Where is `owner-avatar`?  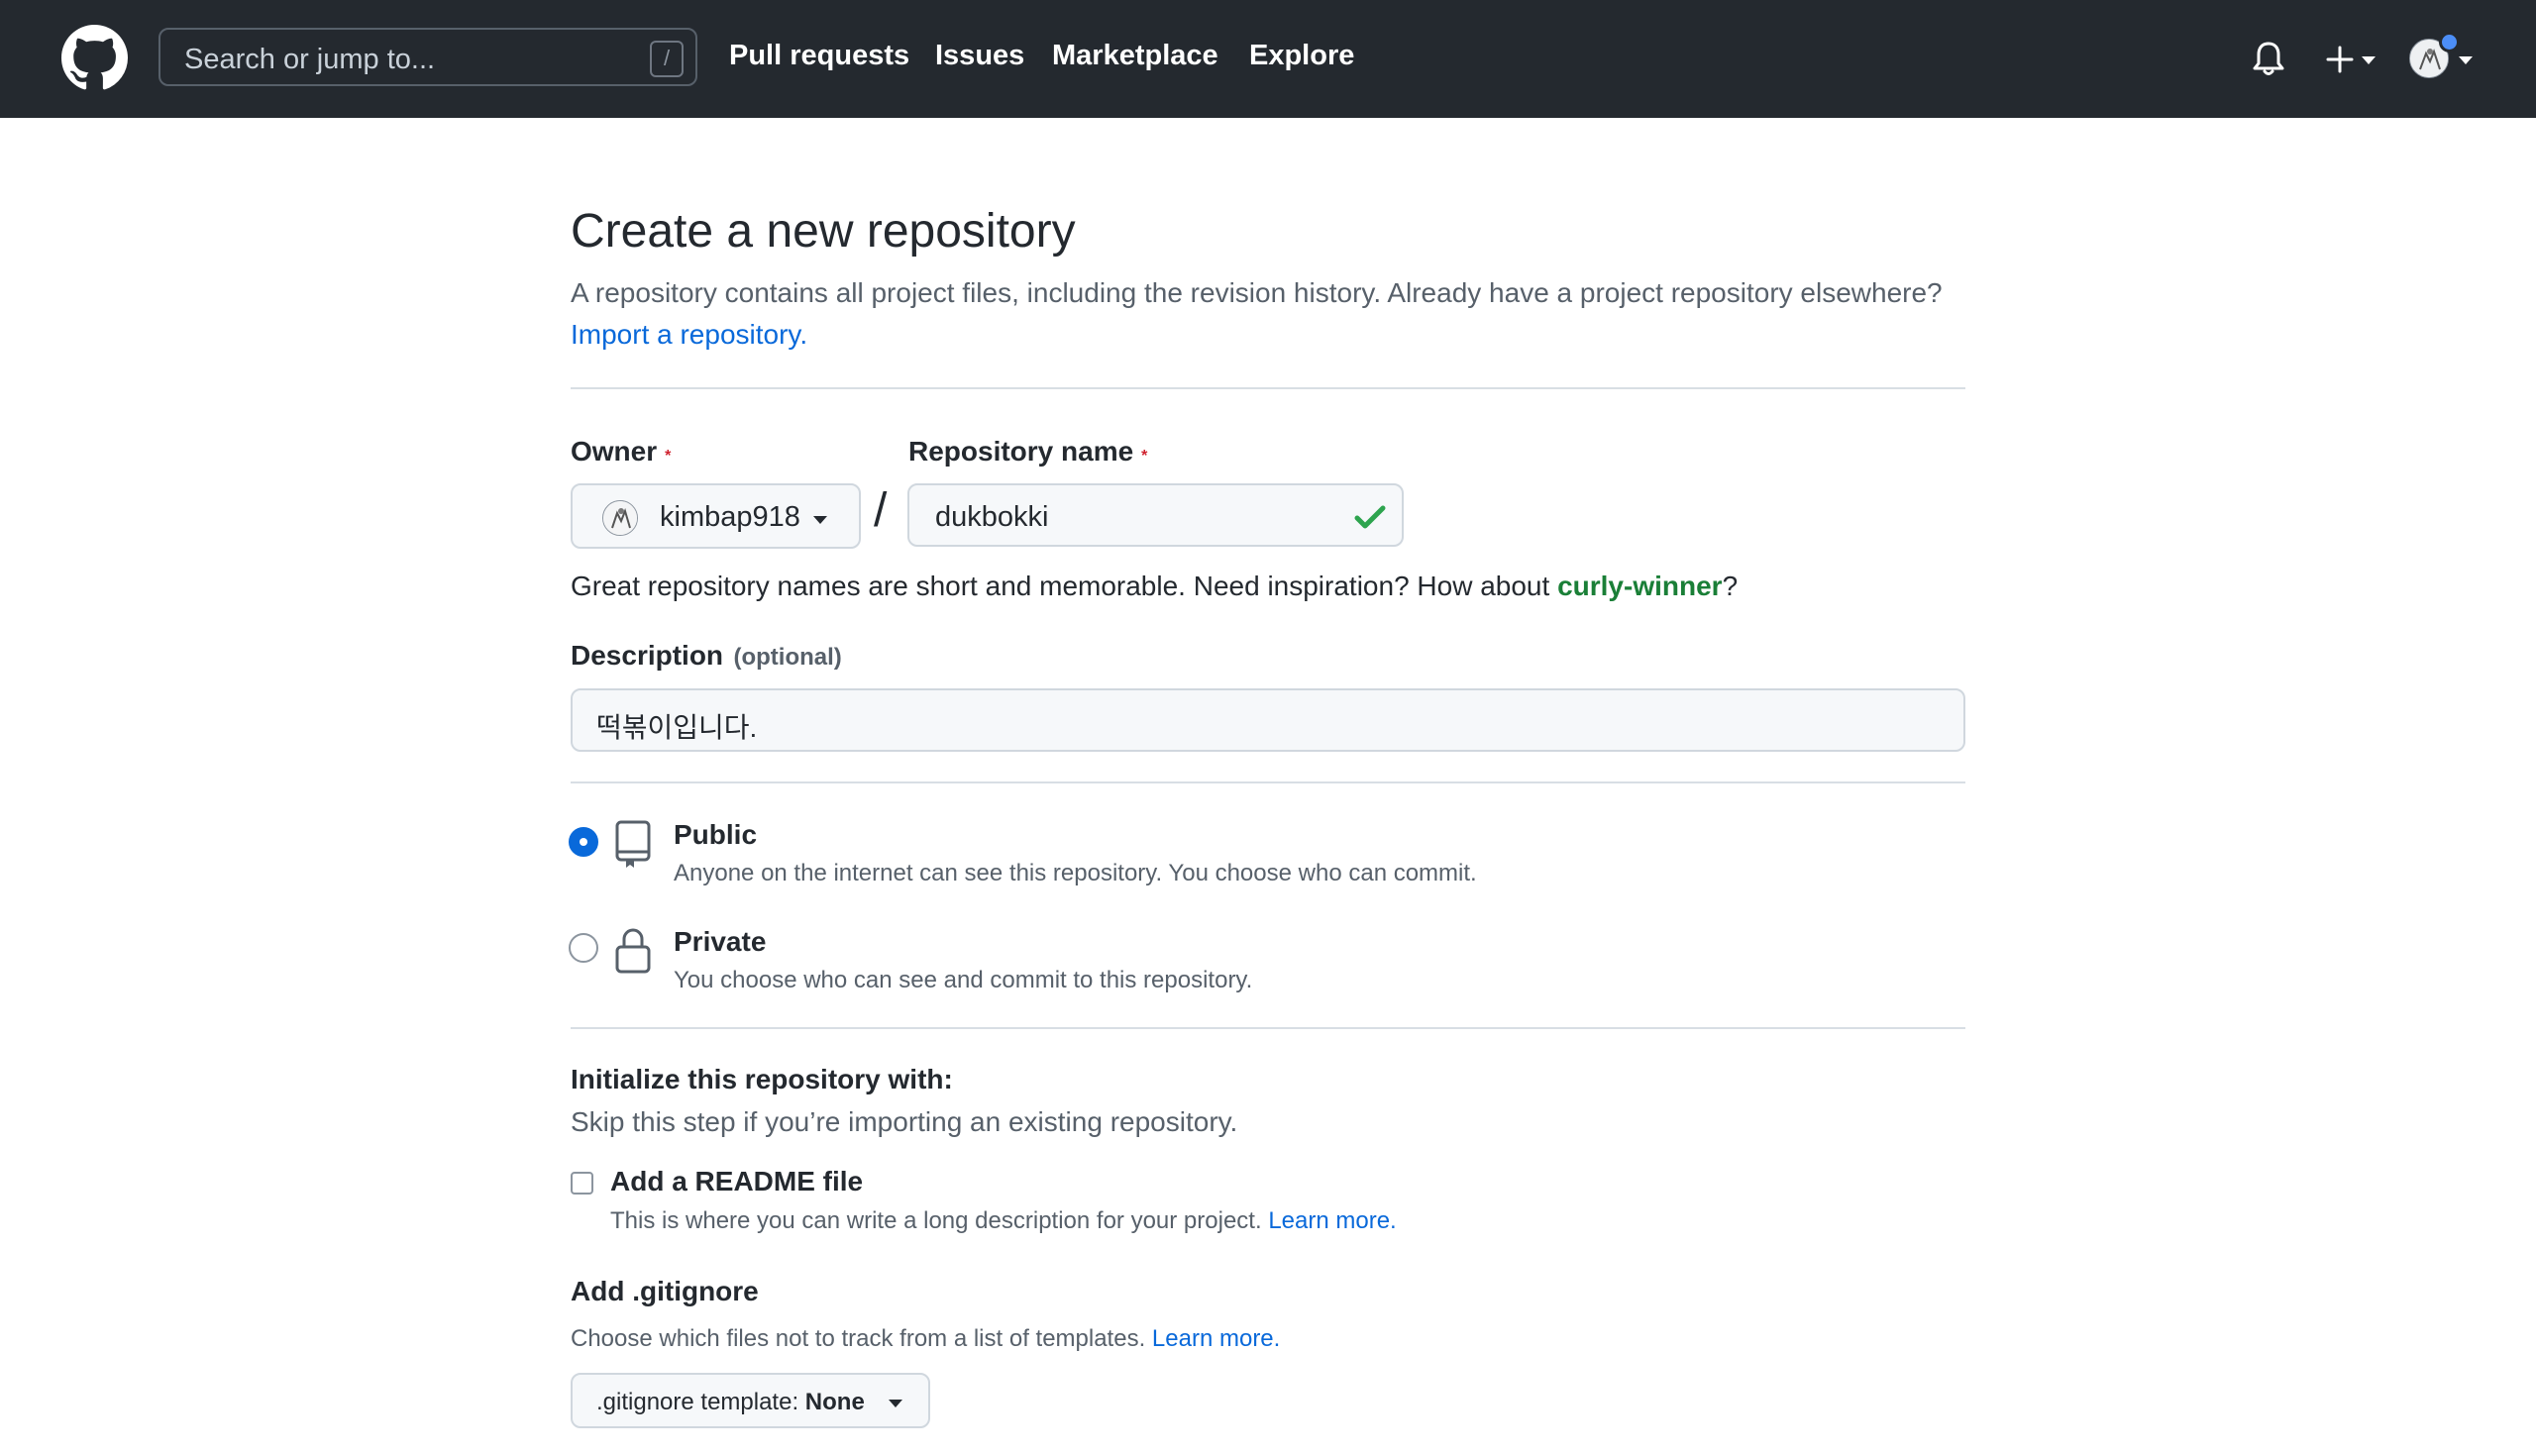 owner-avatar is located at coordinates (620, 518).